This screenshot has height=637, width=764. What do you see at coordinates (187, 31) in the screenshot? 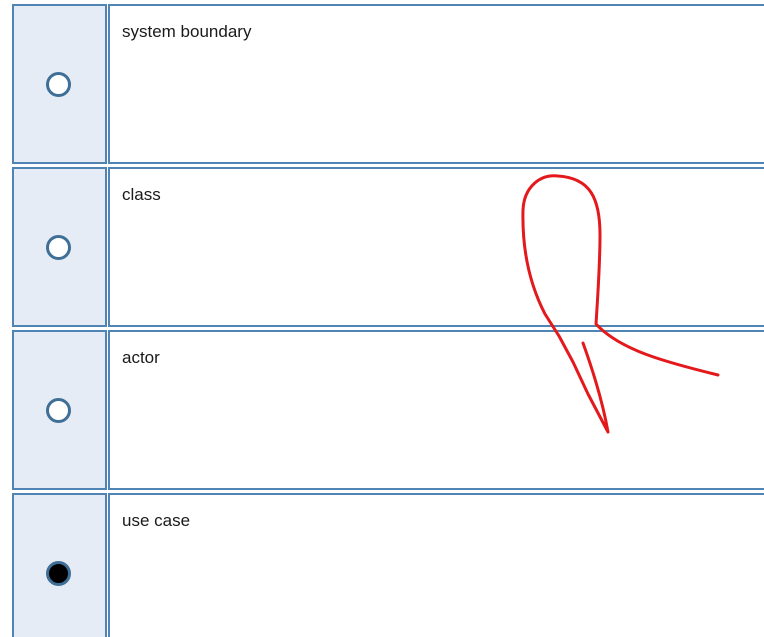
I see `option-label: system boundary` at bounding box center [187, 31].